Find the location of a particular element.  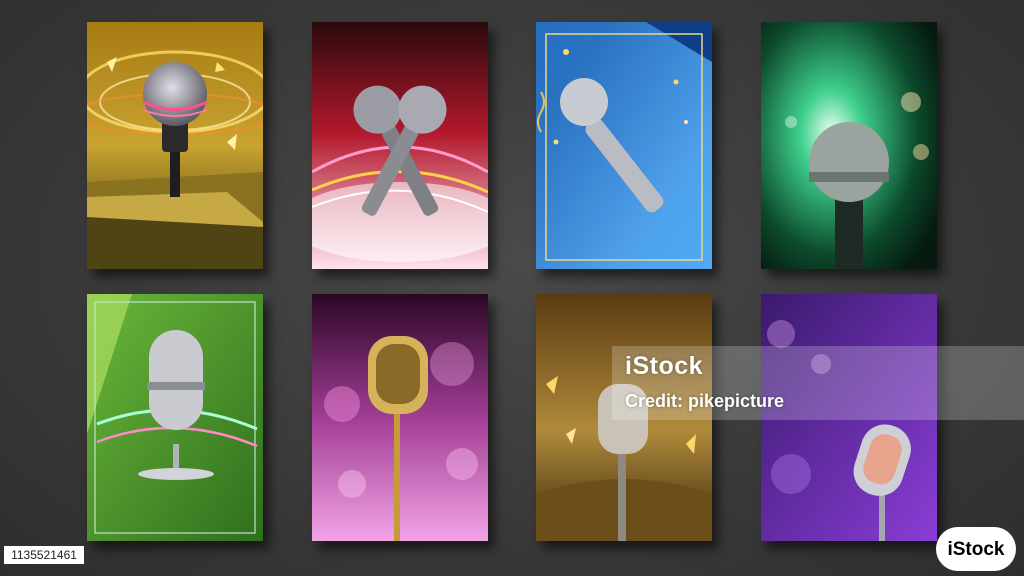

blue-confetti-illustration is located at coordinates (624, 145).